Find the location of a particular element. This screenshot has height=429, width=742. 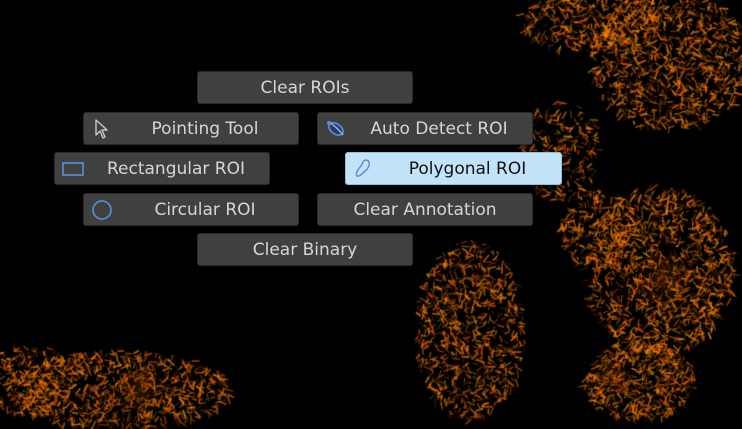

auto-detect-roi-button: Auto Detect ROI is located at coordinates (425, 128).